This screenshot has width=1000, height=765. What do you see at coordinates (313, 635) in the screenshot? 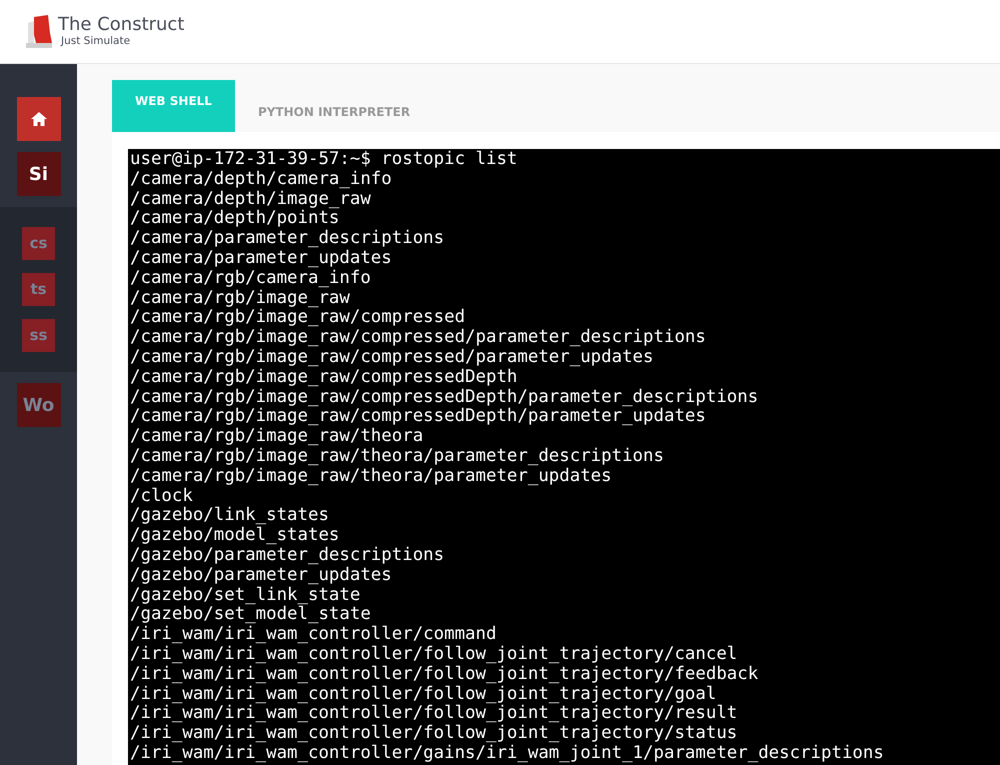
I see `terminal-line: /iri_wam/iri_wam_controller/command` at bounding box center [313, 635].